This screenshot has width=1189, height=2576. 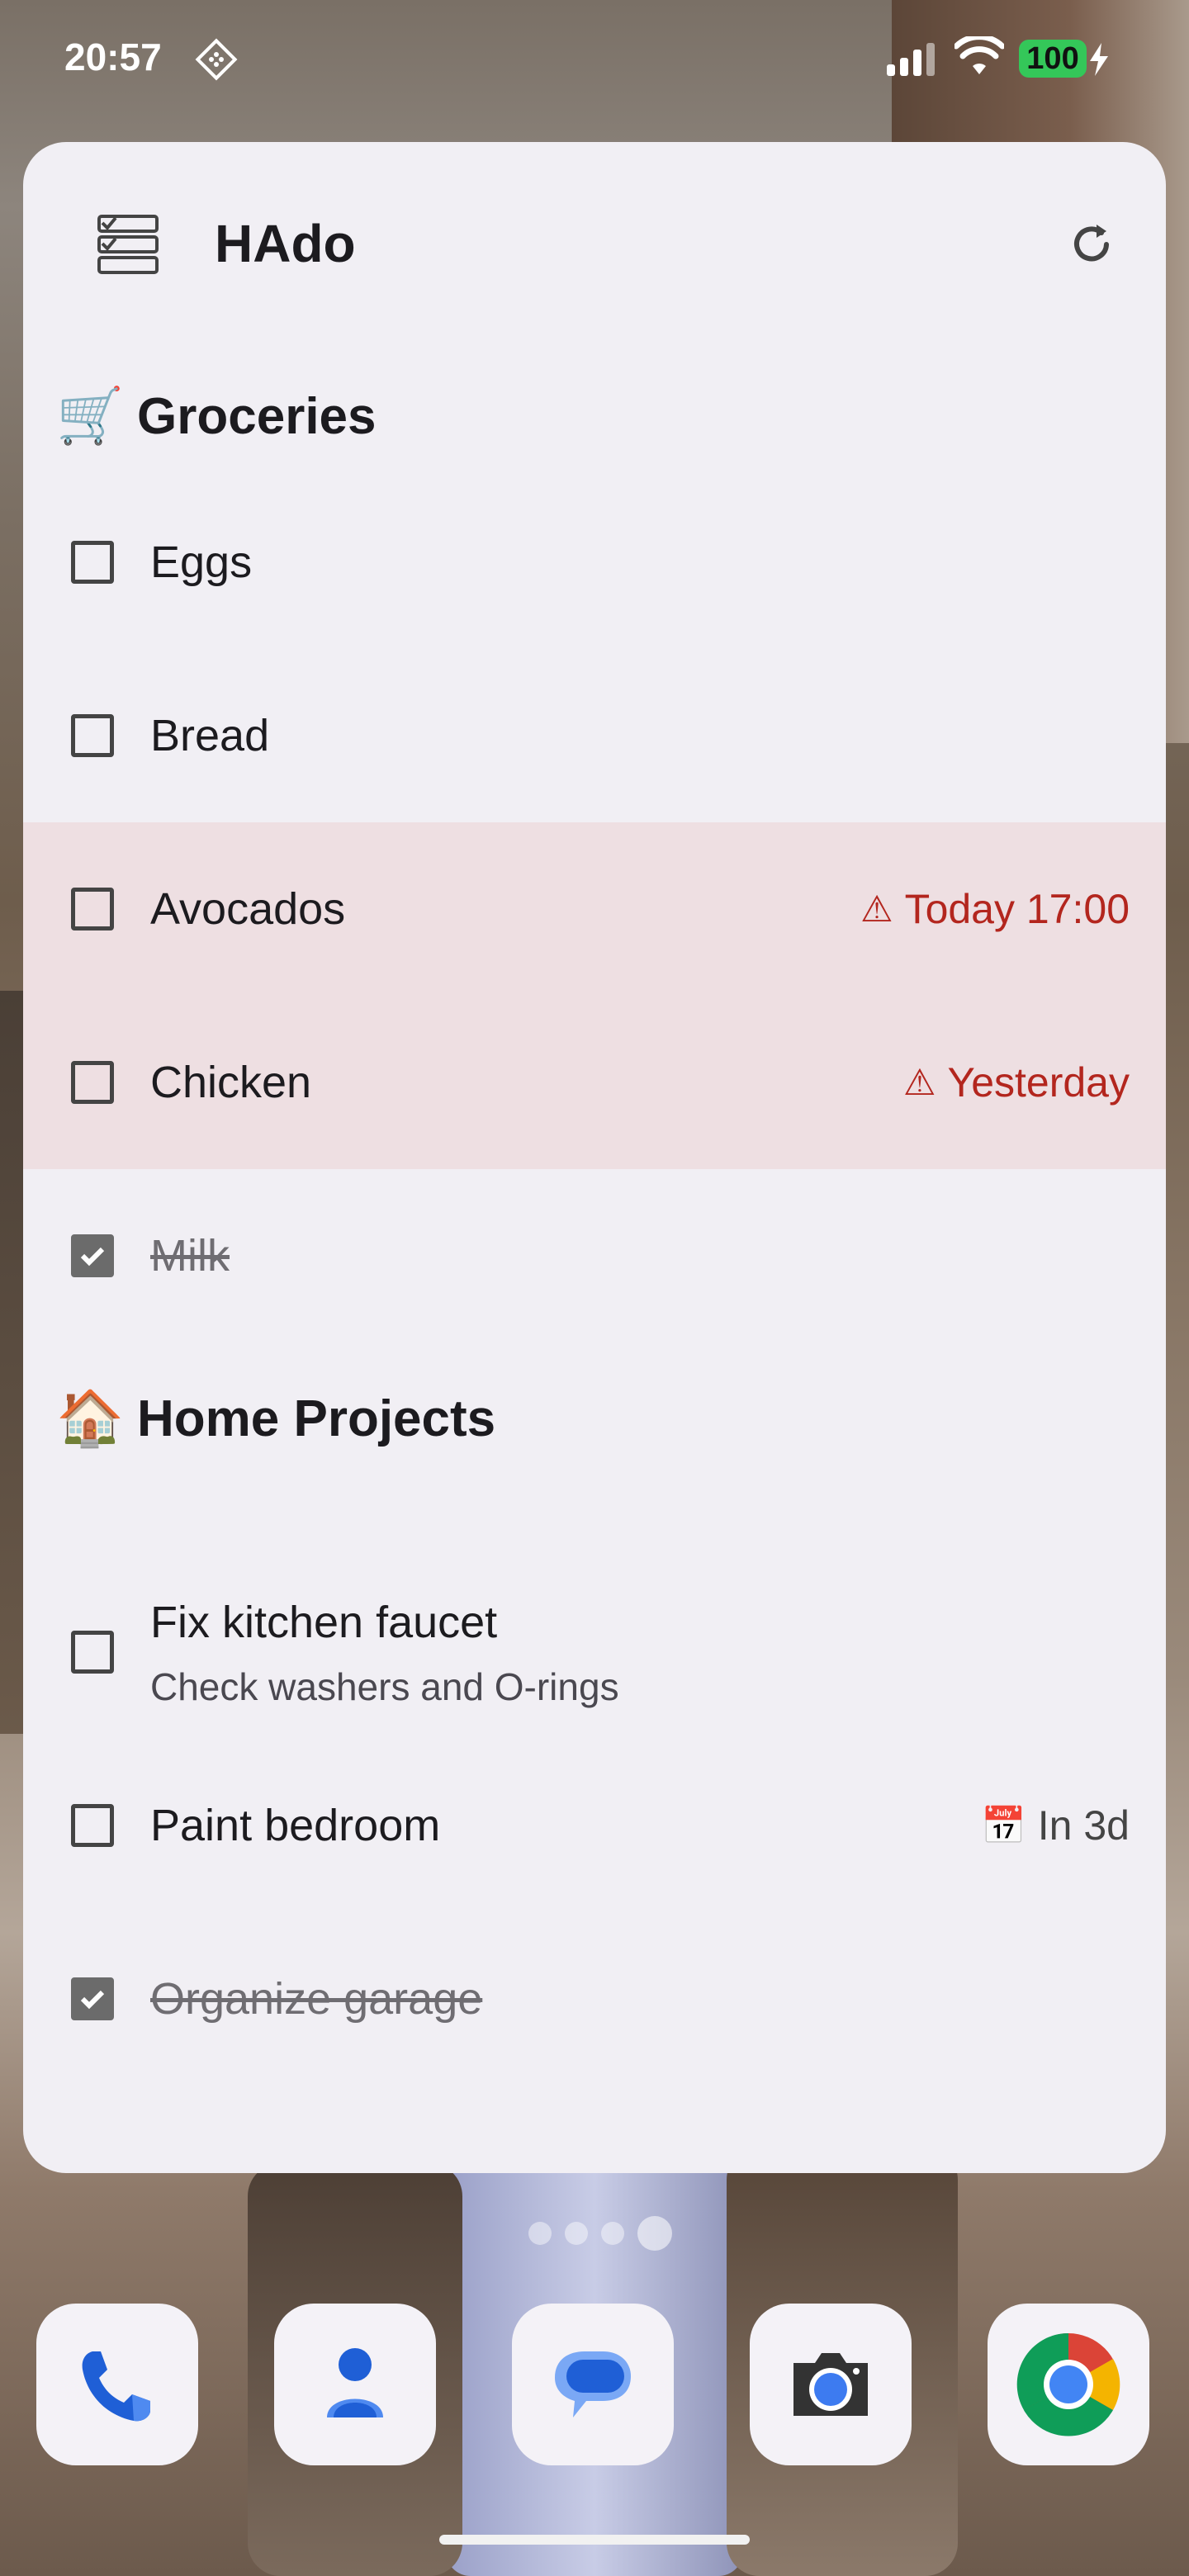 What do you see at coordinates (1003, 1826) in the screenshot?
I see `calendar-icon: 📅` at bounding box center [1003, 1826].